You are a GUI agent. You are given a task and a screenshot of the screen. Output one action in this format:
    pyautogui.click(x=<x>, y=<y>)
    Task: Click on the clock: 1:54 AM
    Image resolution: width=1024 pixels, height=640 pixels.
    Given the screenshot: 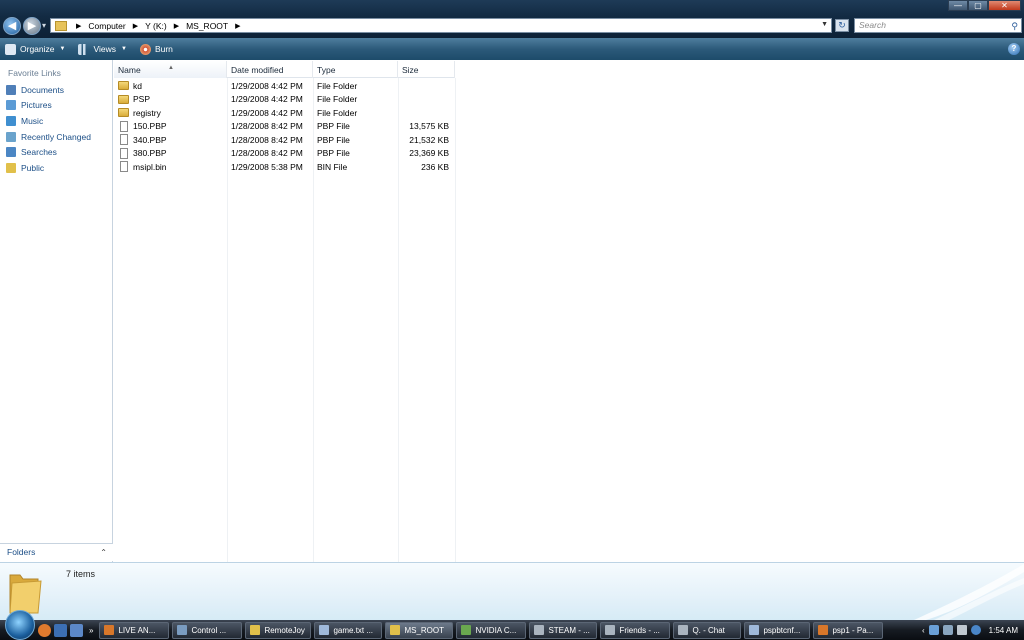 What is the action you would take?
    pyautogui.click(x=1003, y=630)
    